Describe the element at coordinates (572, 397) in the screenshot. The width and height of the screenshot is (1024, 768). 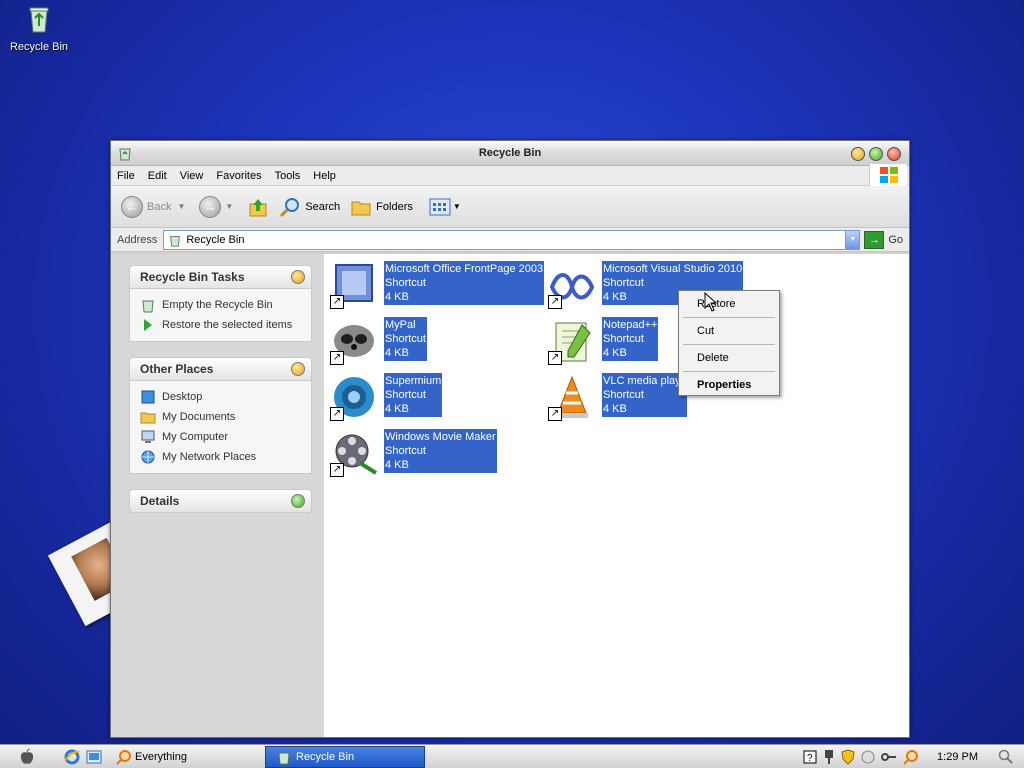
I see `vlc-icon: ↗` at that location.